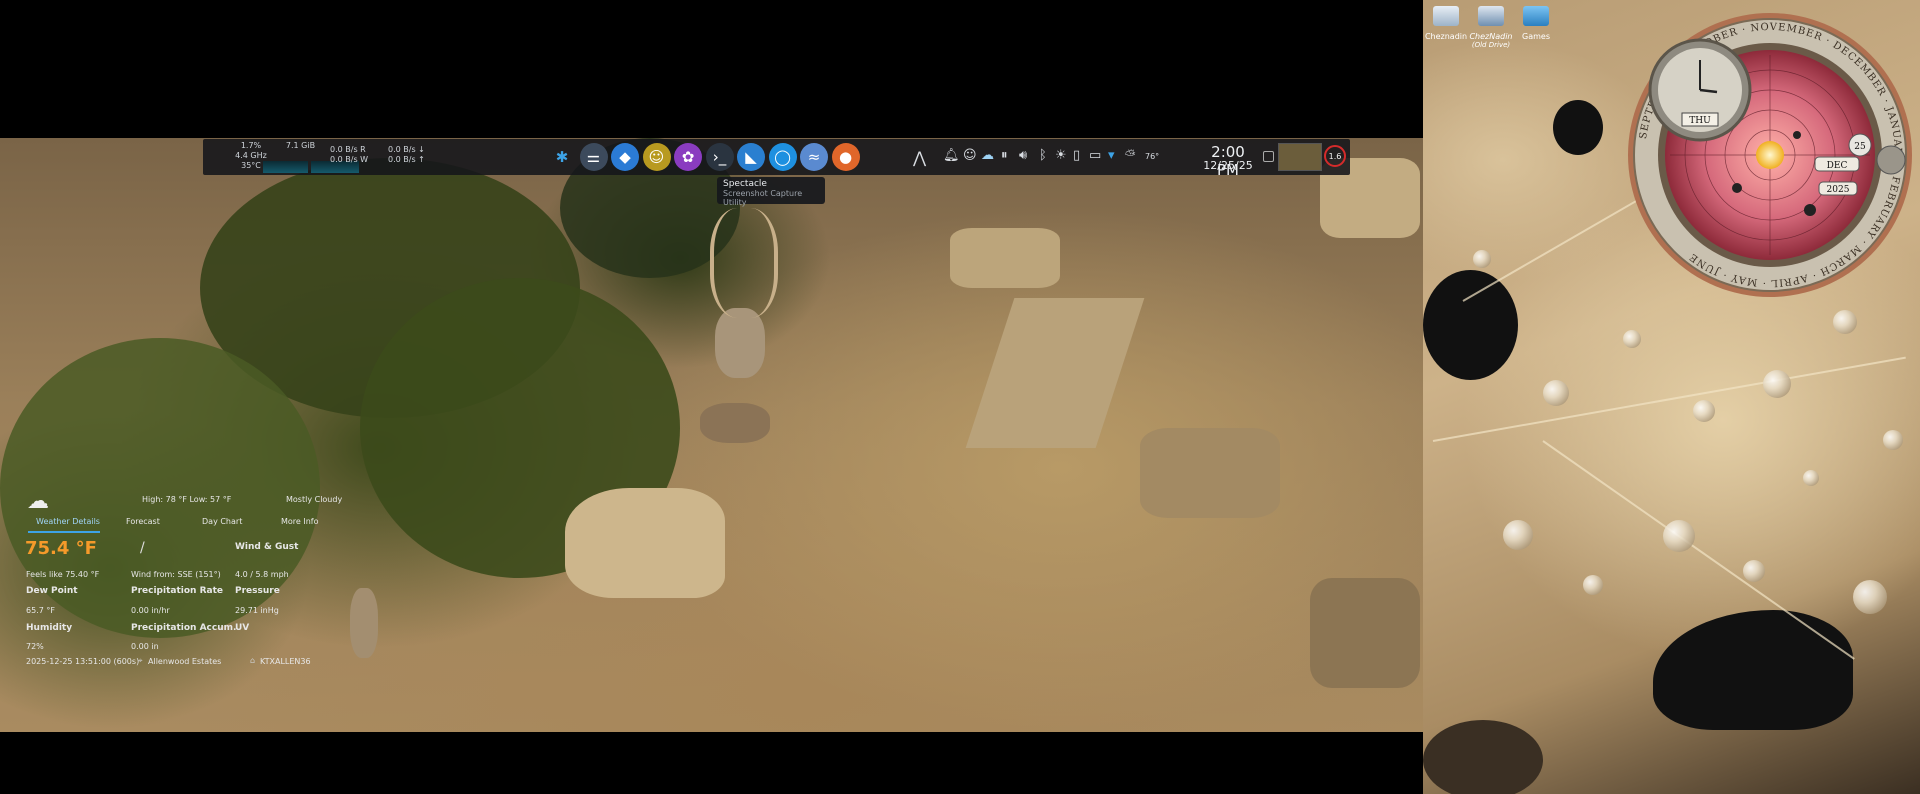  What do you see at coordinates (1076, 155) in the screenshot?
I see `phone-connect-icon: ▯` at bounding box center [1076, 155].